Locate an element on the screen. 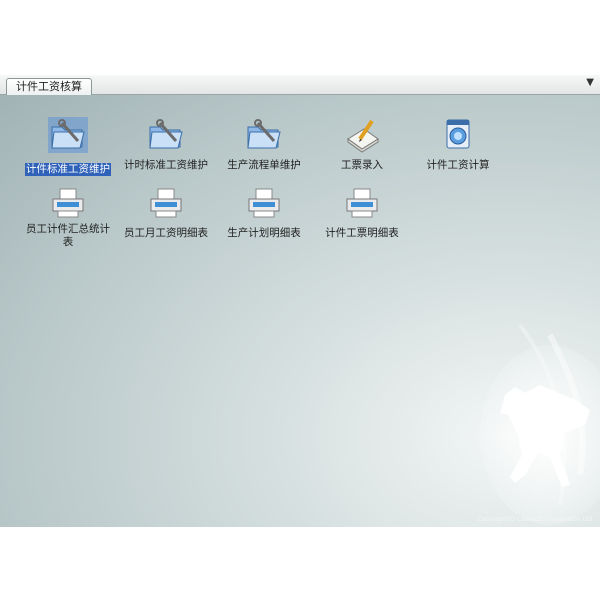 The width and height of the screenshot is (600, 600). dropdown-arrow-icon: ▼ is located at coordinates (590, 82).